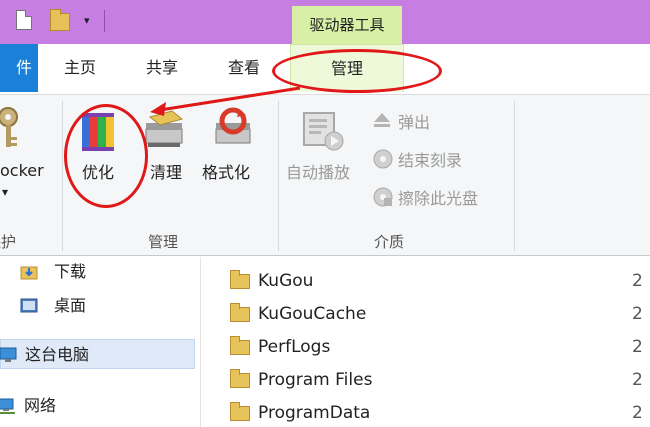 Image resolution: width=650 pixels, height=427 pixels. I want to click on eject-button: 弹出, so click(430, 121).